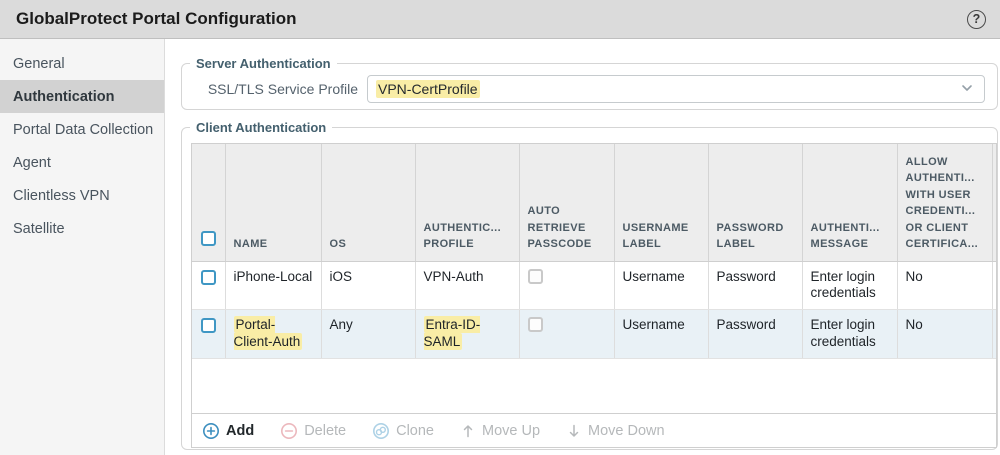 The width and height of the screenshot is (1000, 455). What do you see at coordinates (313, 431) in the screenshot?
I see `delete-button: Delete` at bounding box center [313, 431].